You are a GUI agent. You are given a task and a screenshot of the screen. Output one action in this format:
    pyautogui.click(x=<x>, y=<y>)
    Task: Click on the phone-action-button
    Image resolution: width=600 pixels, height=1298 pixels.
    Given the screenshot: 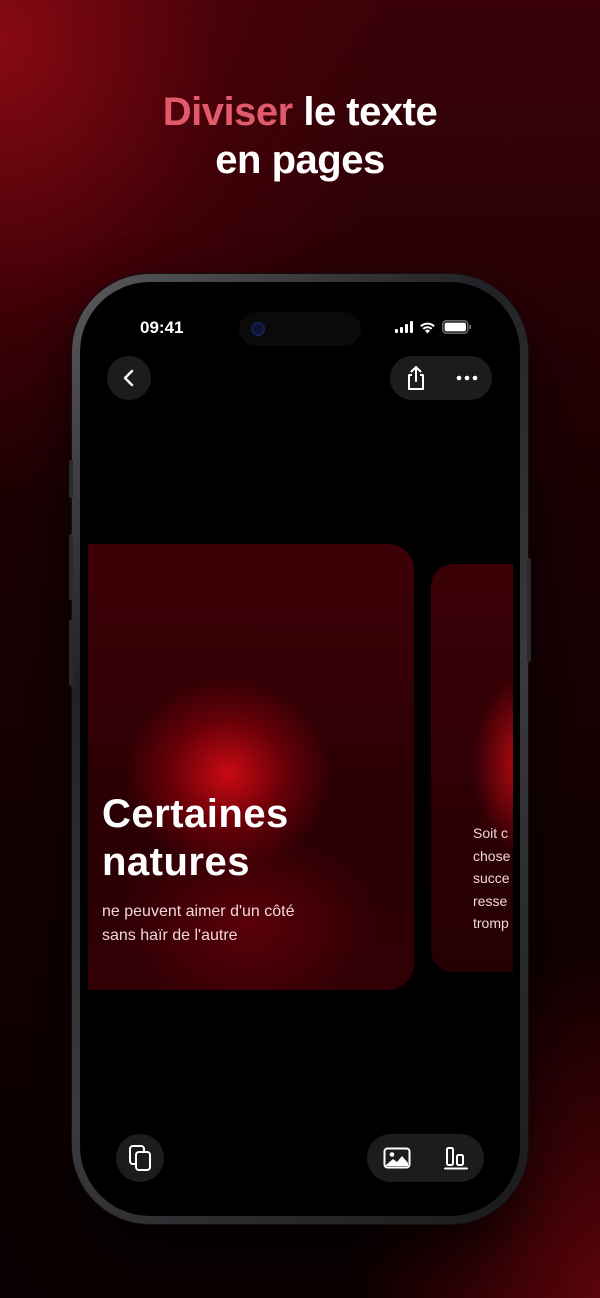 What is the action you would take?
    pyautogui.click(x=71, y=479)
    